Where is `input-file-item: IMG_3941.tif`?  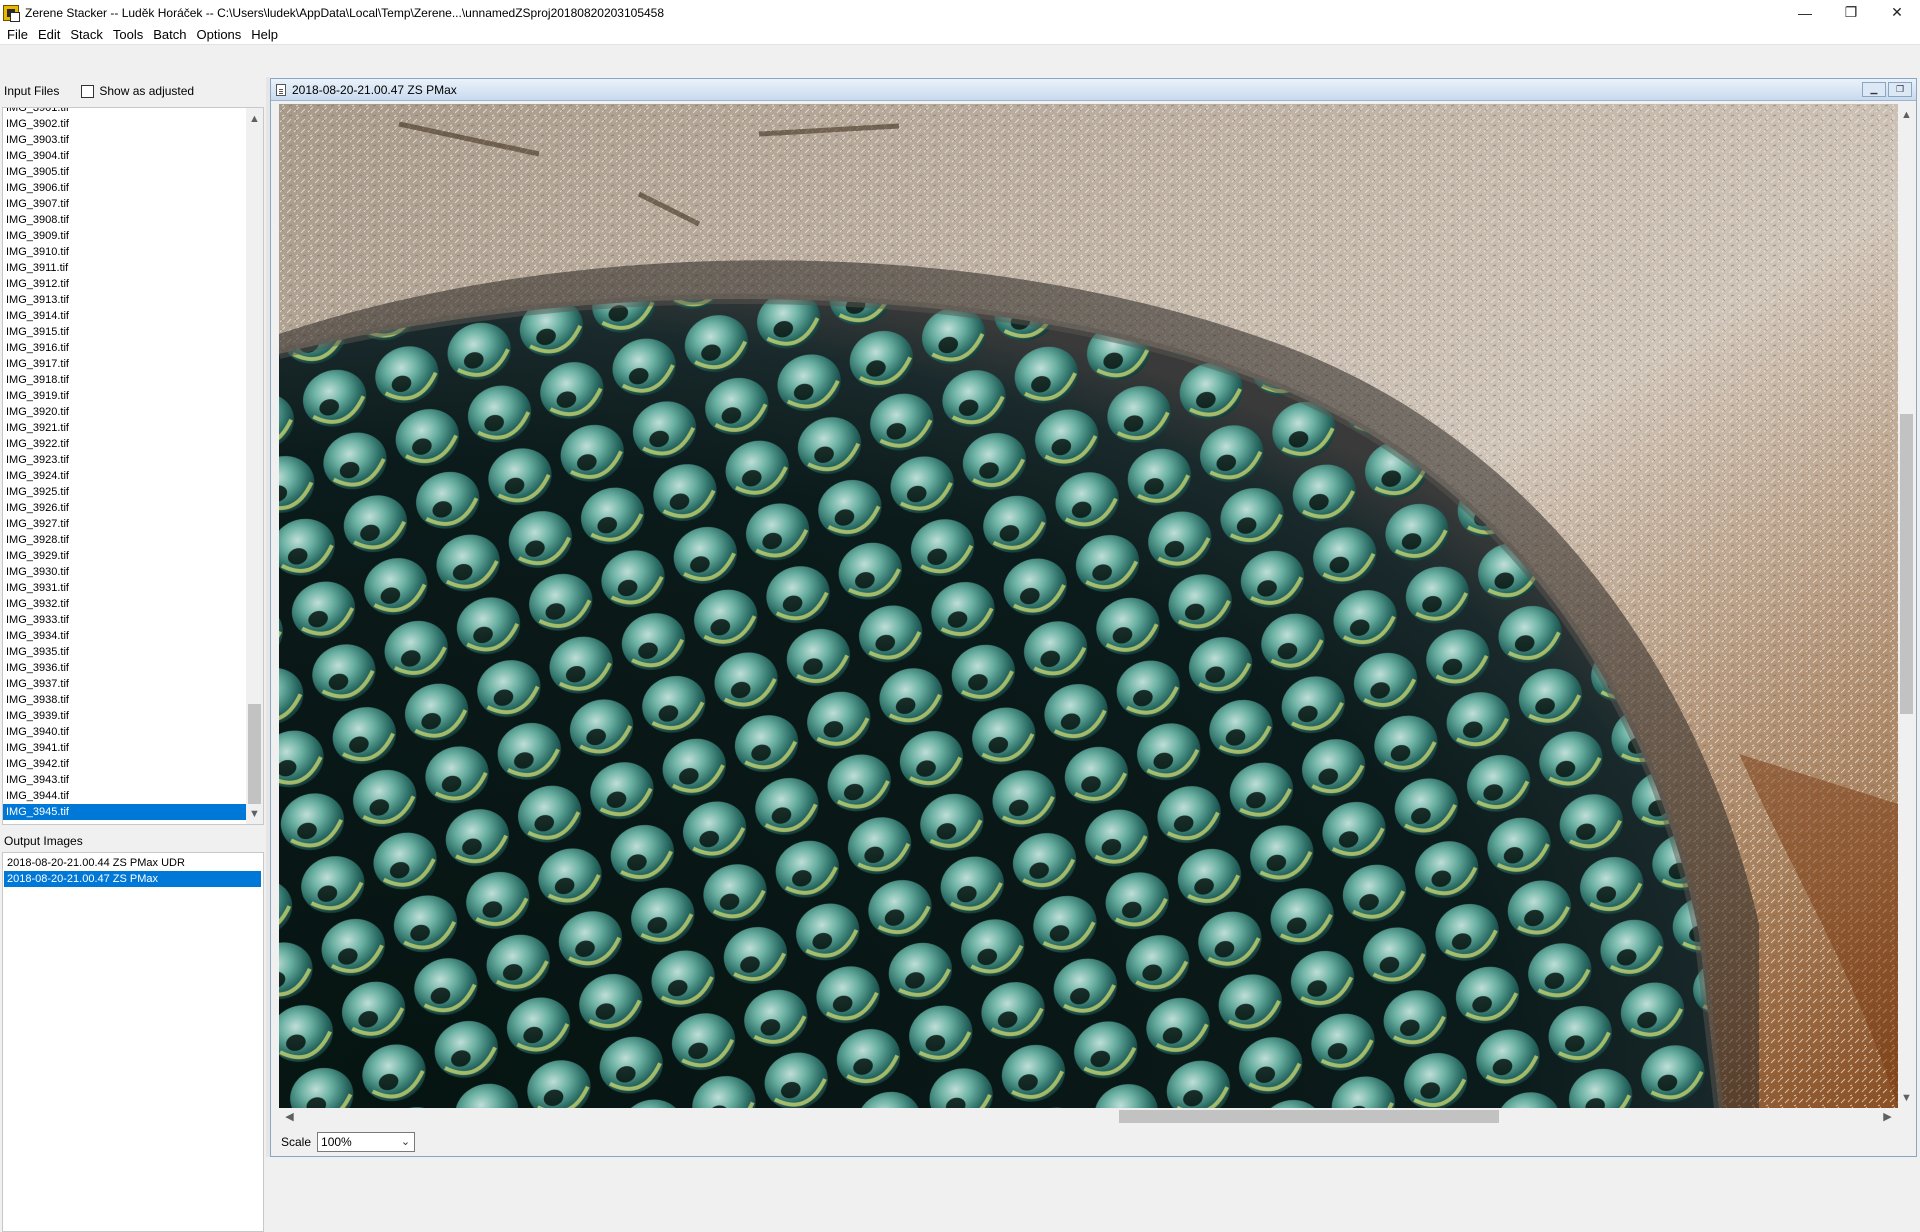
input-file-item: IMG_3941.tif is located at coordinates (125, 748).